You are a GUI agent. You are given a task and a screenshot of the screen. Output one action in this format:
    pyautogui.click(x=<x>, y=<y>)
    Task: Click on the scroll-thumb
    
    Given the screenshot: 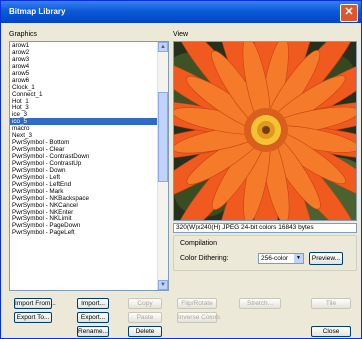 What is the action you would take?
    pyautogui.click(x=163, y=137)
    